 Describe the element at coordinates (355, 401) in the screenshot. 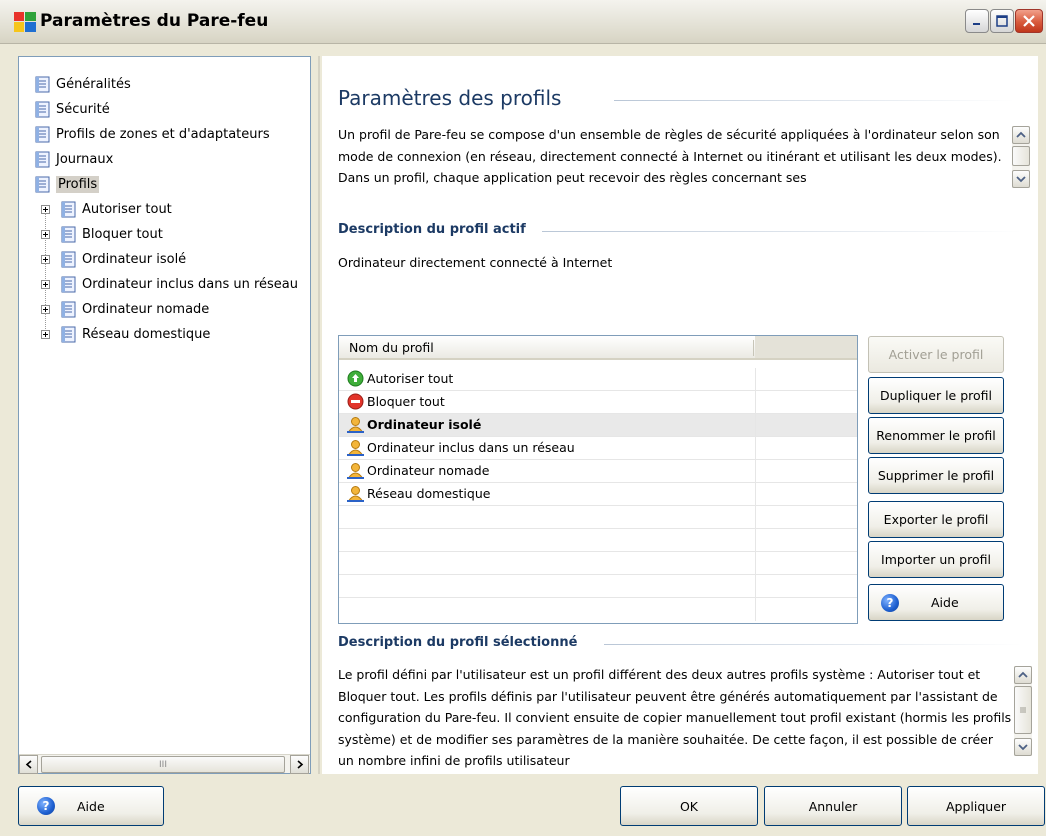

I see `block-icon` at that location.